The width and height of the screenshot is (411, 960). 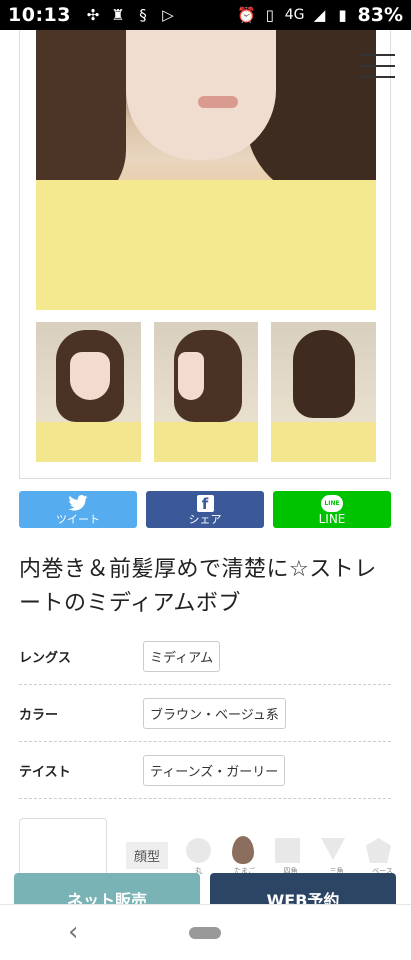 I want to click on triangle-face-icon, so click(x=333, y=849).